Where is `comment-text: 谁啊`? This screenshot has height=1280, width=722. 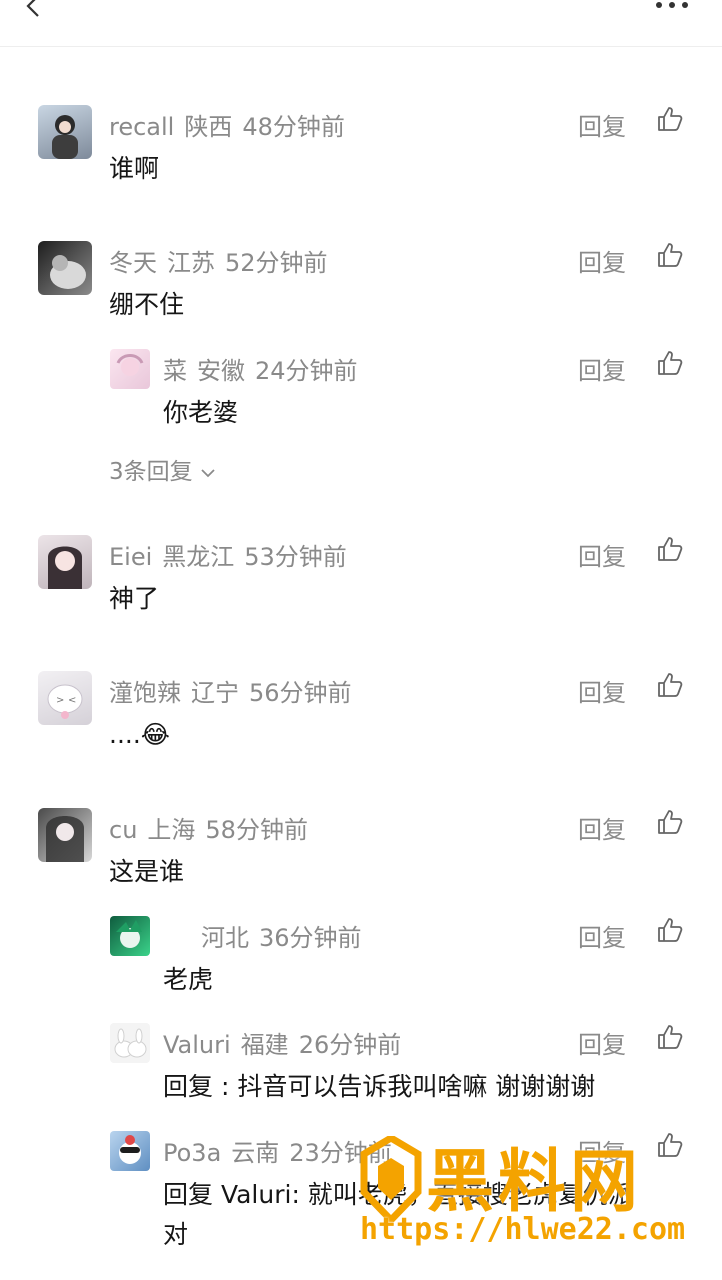
comment-text: 谁啊 is located at coordinates (134, 168).